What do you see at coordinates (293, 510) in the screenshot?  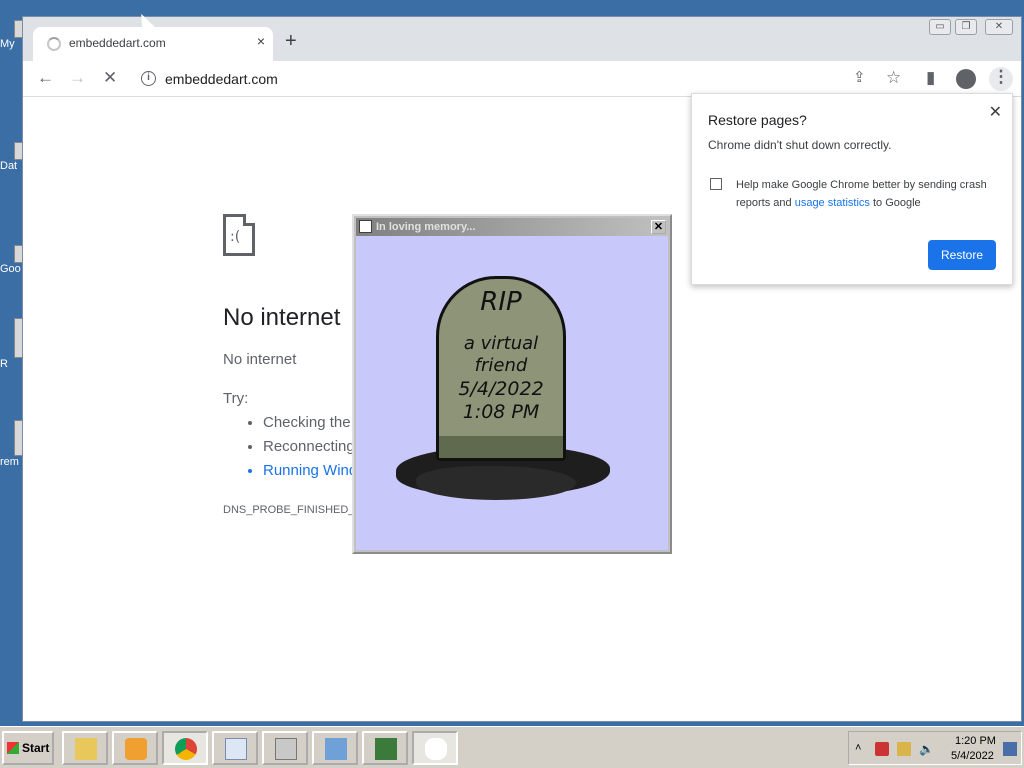 I see `error-code: DNS_PROBE_FINISHED_N` at bounding box center [293, 510].